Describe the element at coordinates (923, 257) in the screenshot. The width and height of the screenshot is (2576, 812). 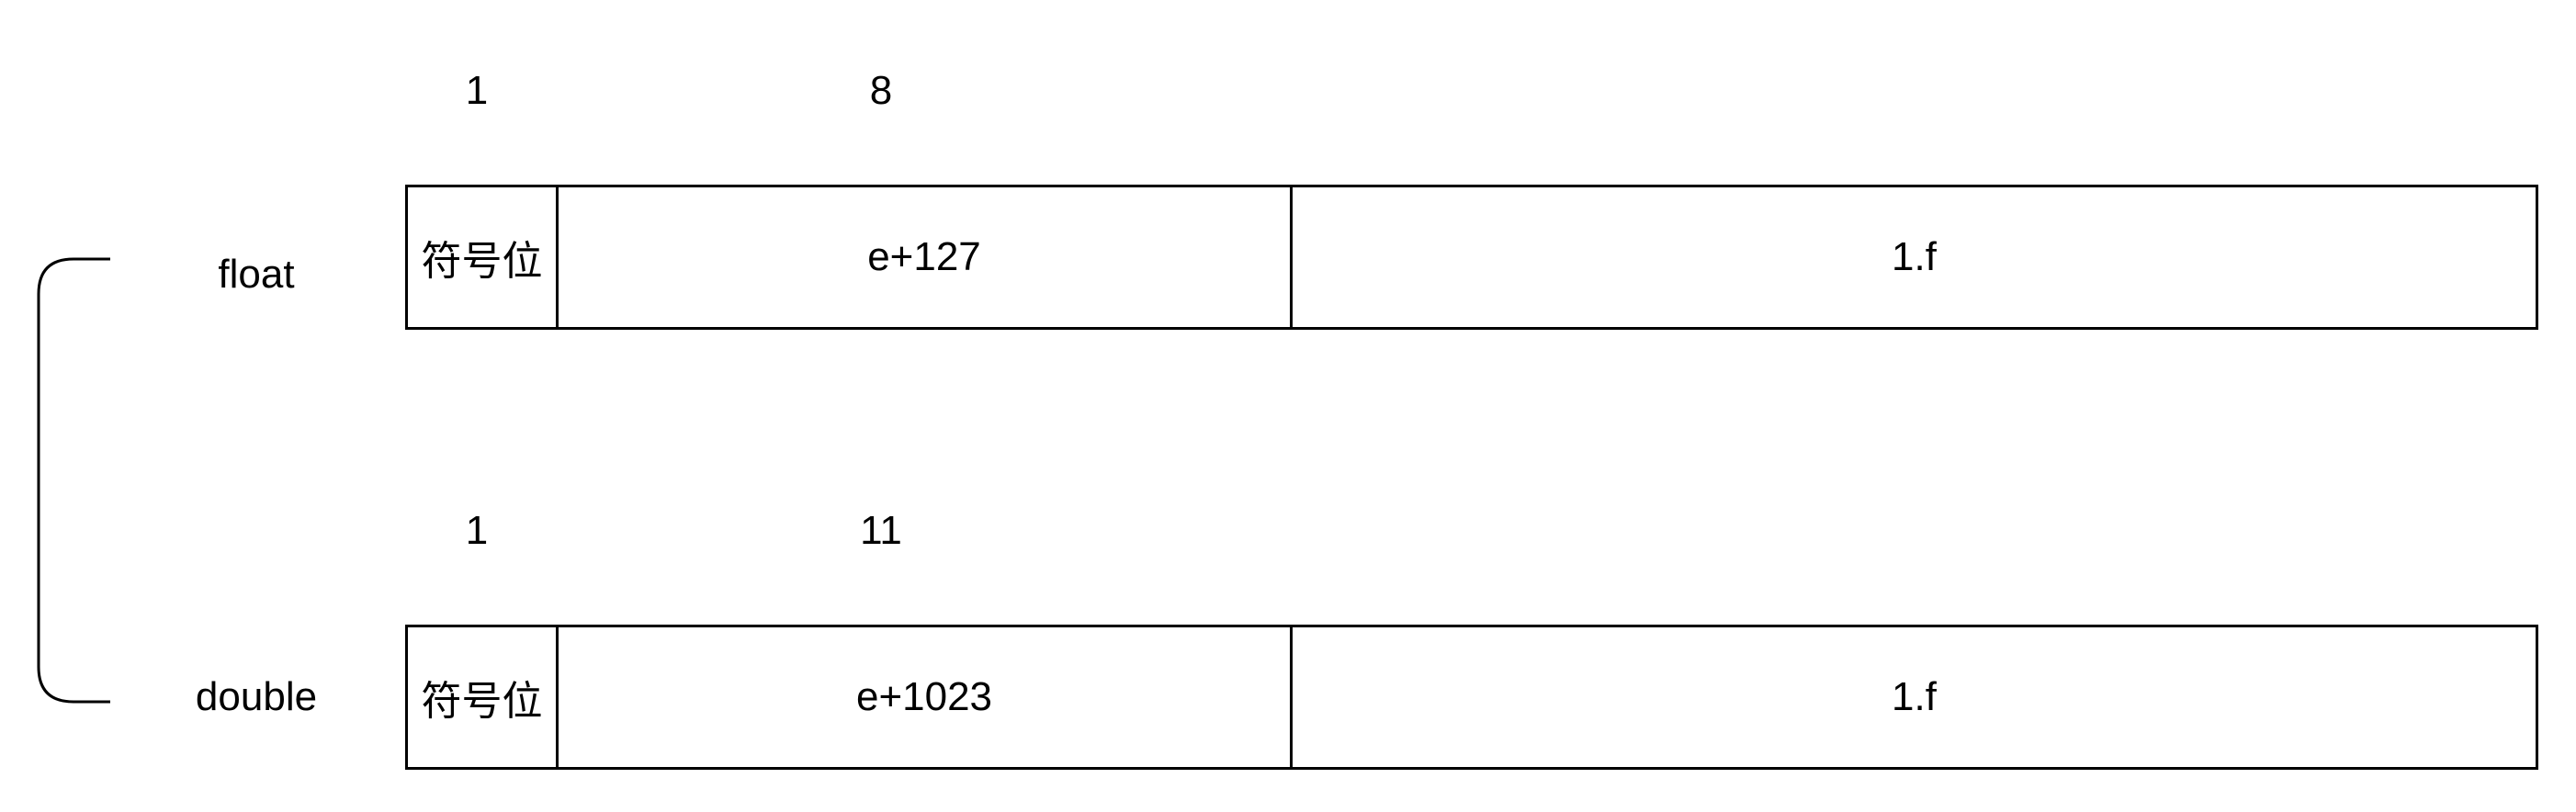
I see `float-exponent-cell: e+127` at that location.